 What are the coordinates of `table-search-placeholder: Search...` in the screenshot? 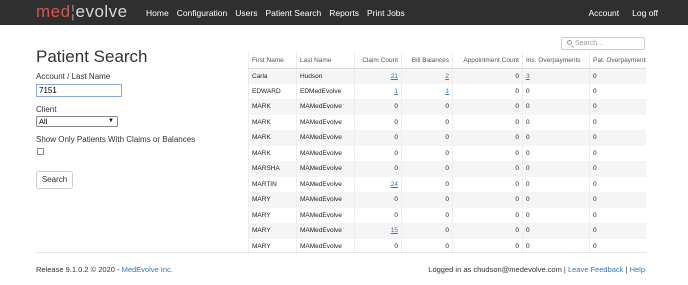 It's located at (589, 43).